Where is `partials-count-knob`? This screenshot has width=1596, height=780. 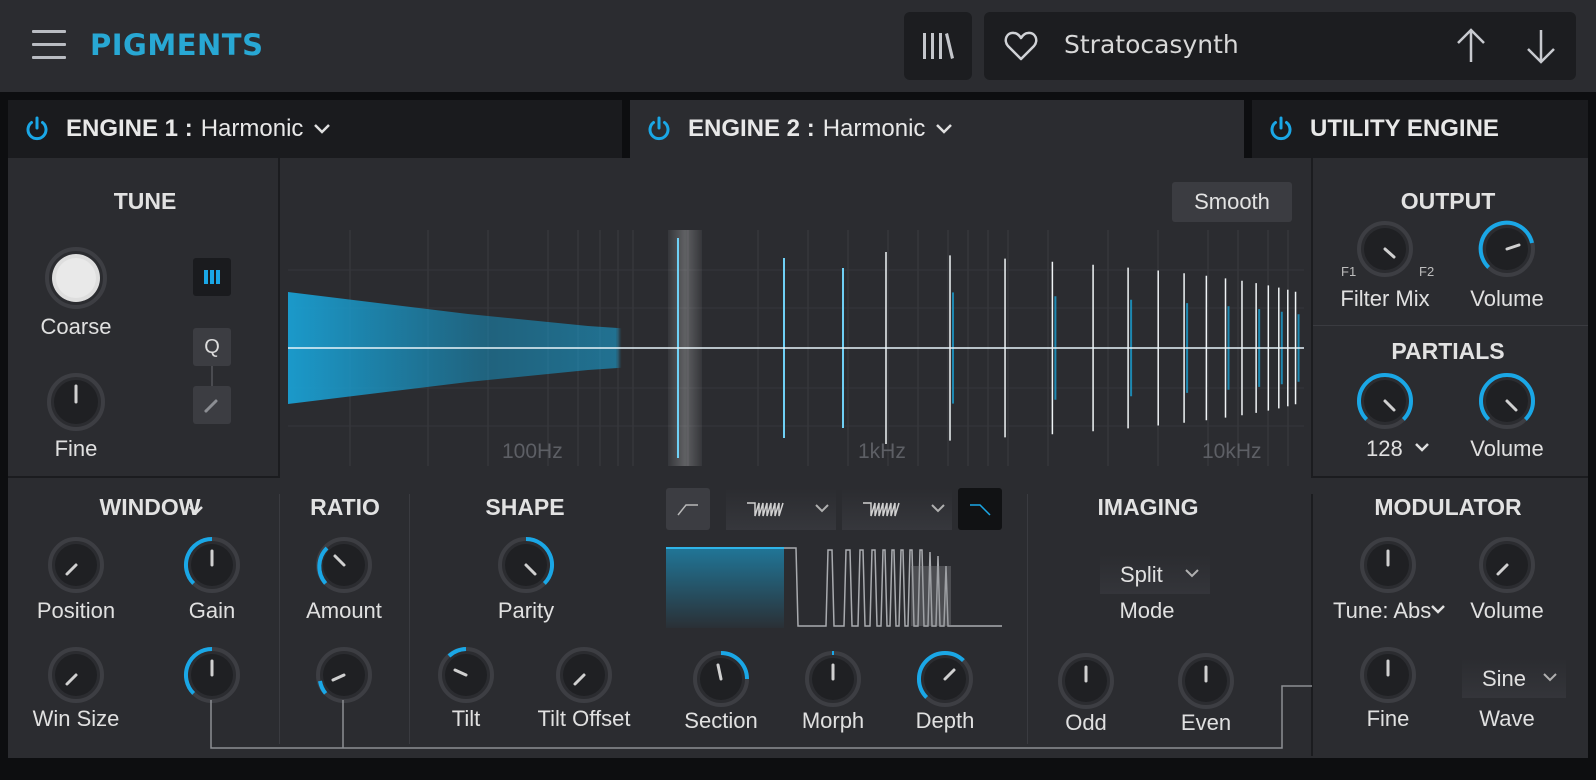 partials-count-knob is located at coordinates (1385, 401).